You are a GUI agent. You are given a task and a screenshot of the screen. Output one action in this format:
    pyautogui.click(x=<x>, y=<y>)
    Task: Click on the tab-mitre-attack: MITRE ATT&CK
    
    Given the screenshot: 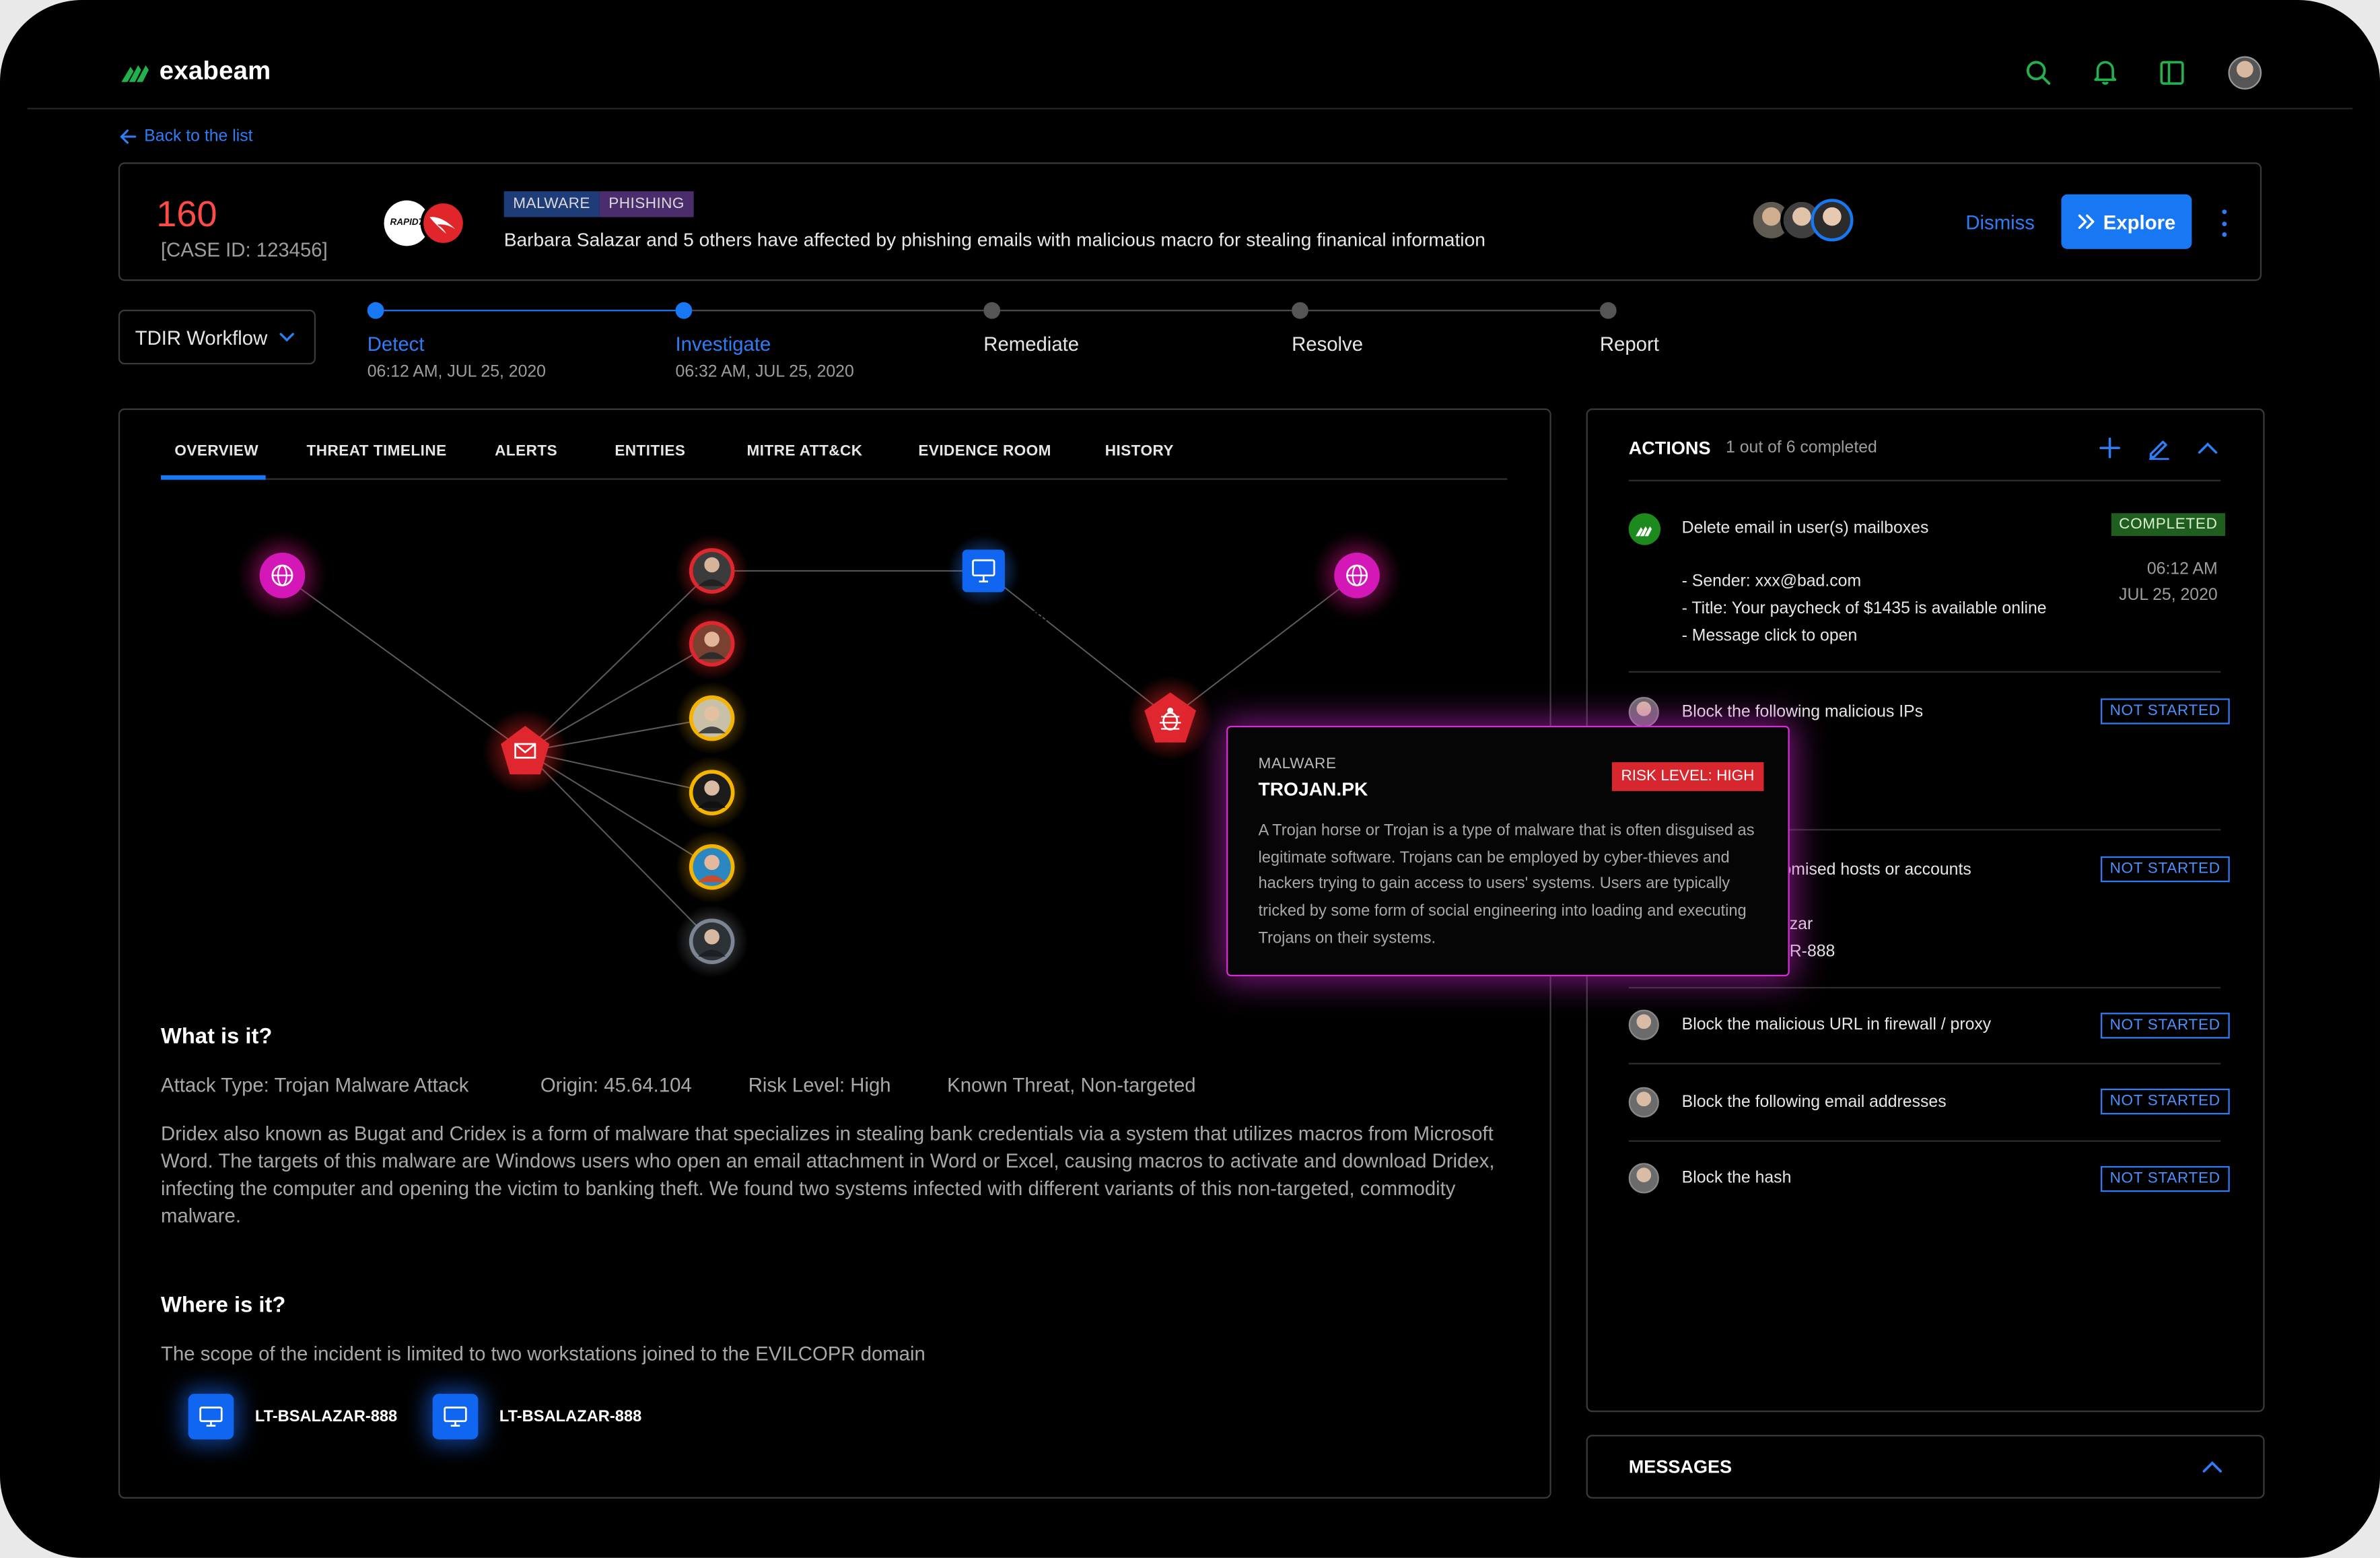 What is the action you would take?
    pyautogui.click(x=805, y=451)
    